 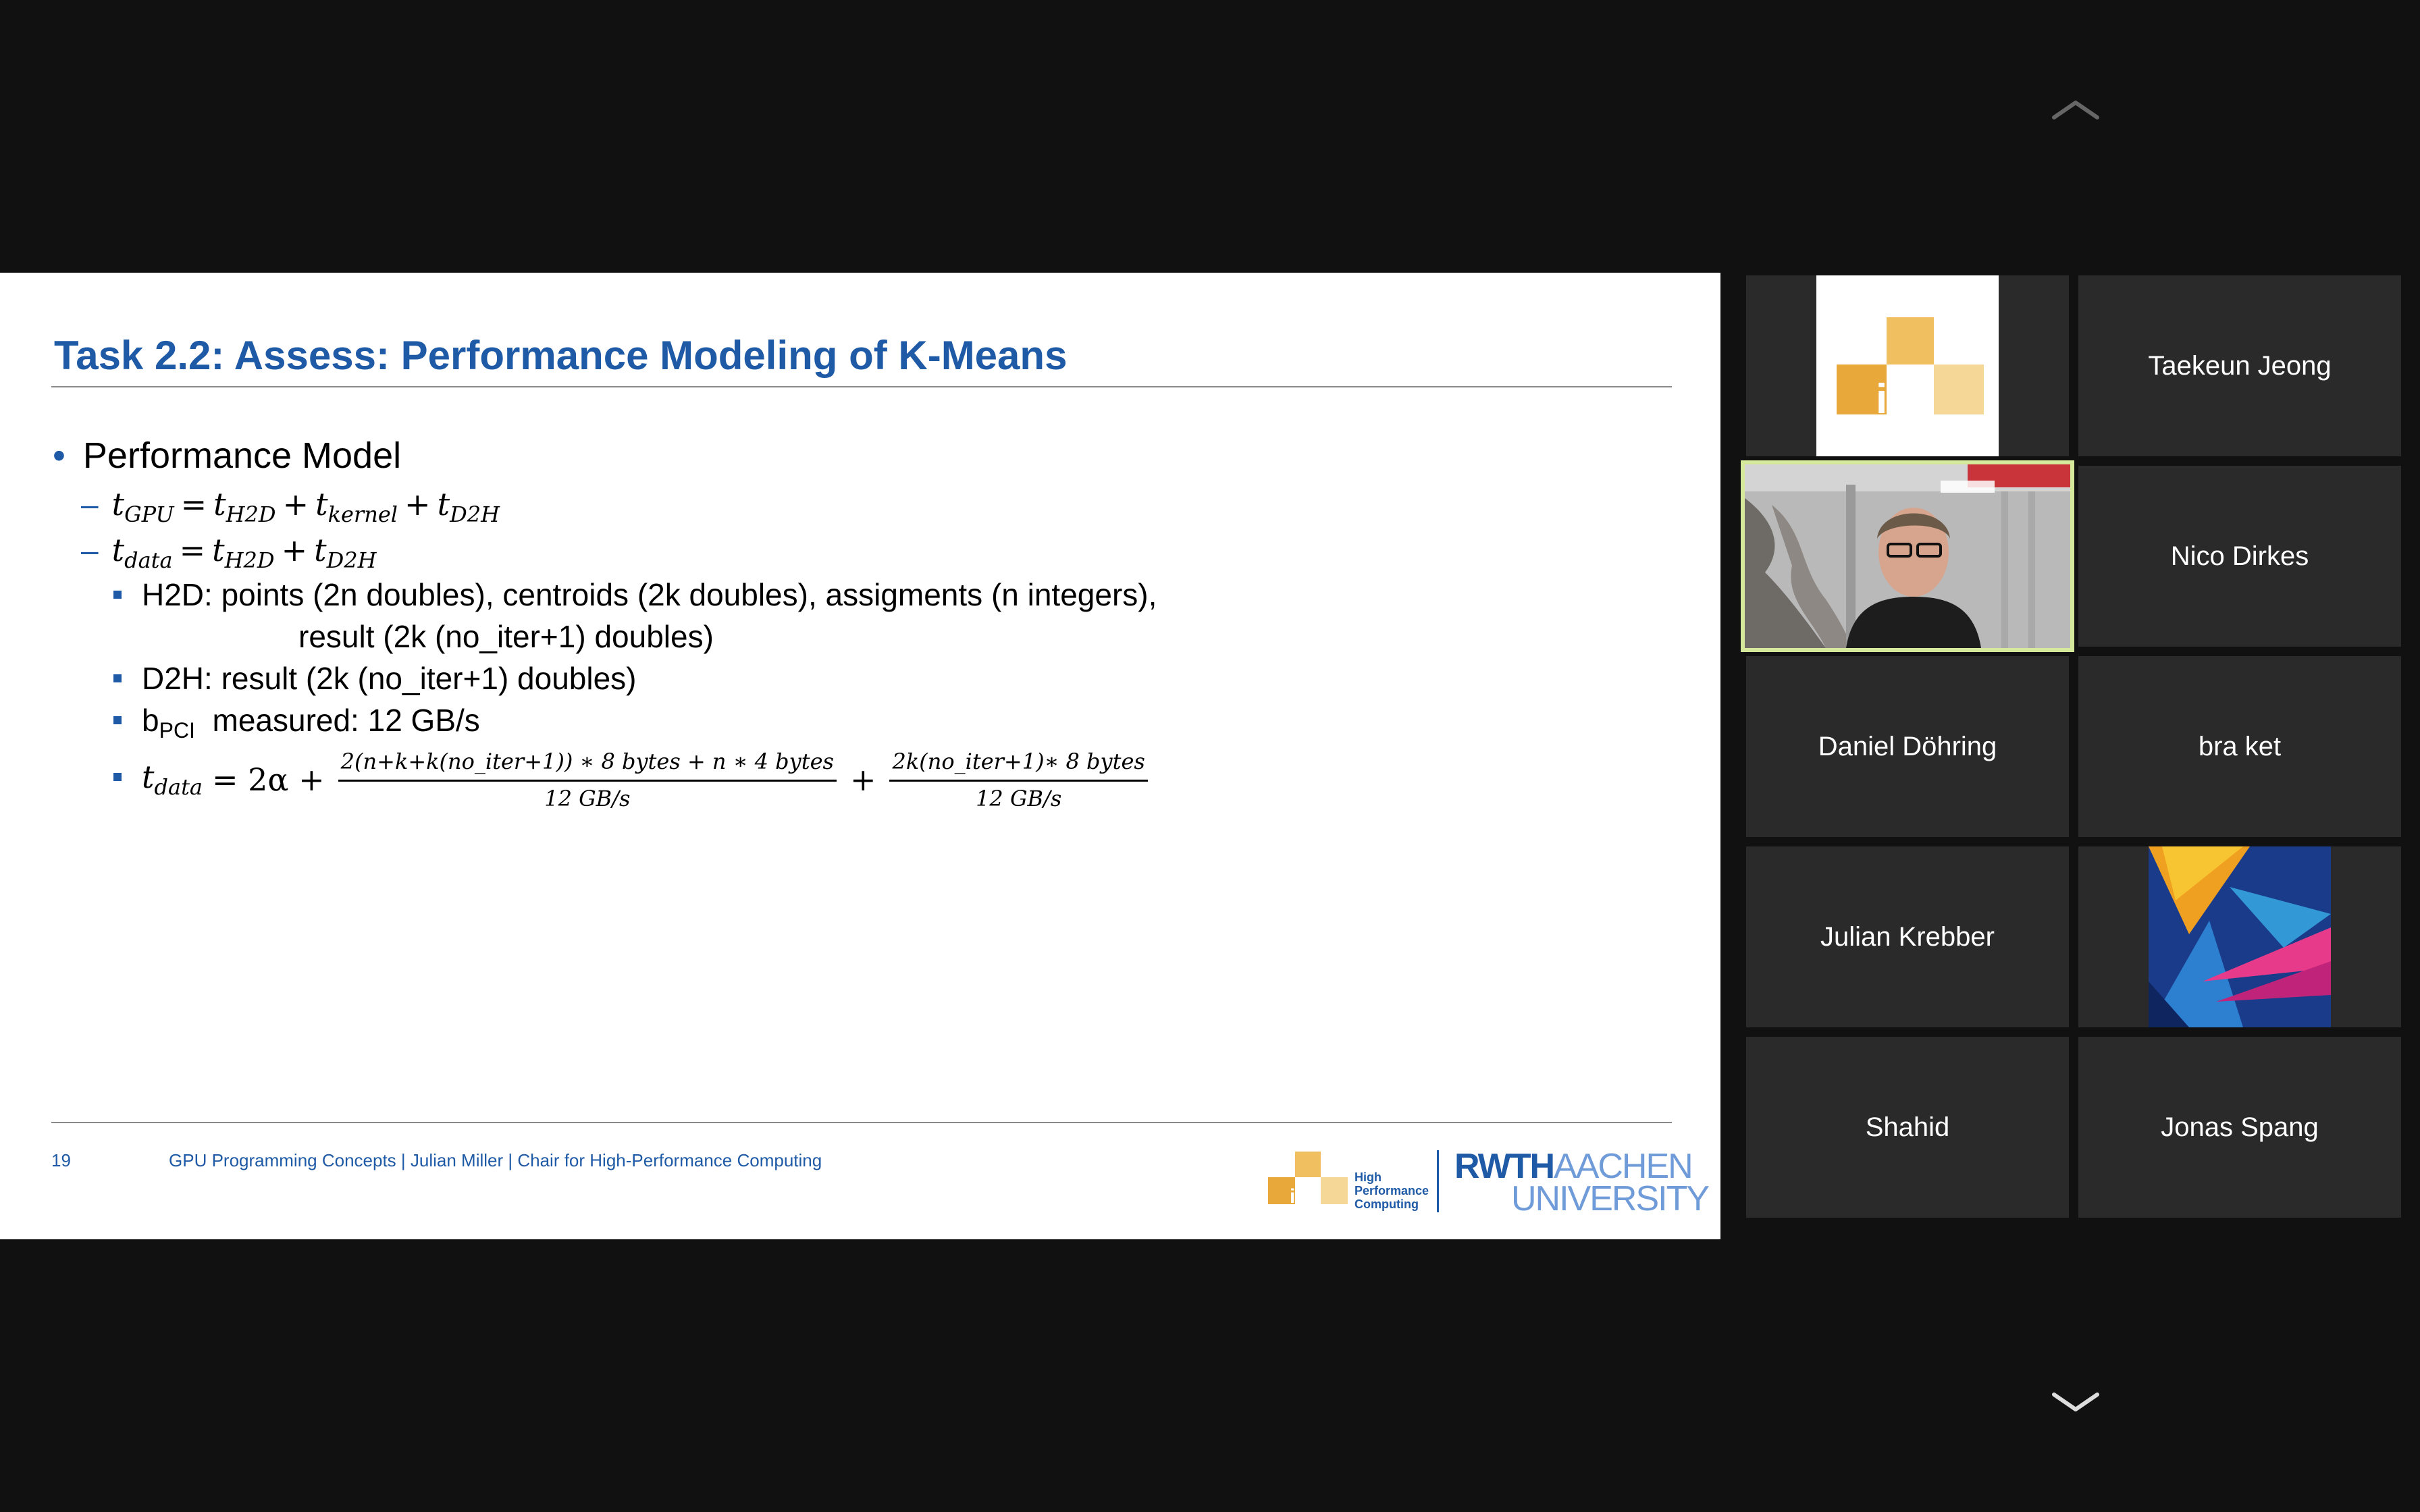 I want to click on equation-t-data: – tdata = tH2D + tD2H, so click(x=229, y=552).